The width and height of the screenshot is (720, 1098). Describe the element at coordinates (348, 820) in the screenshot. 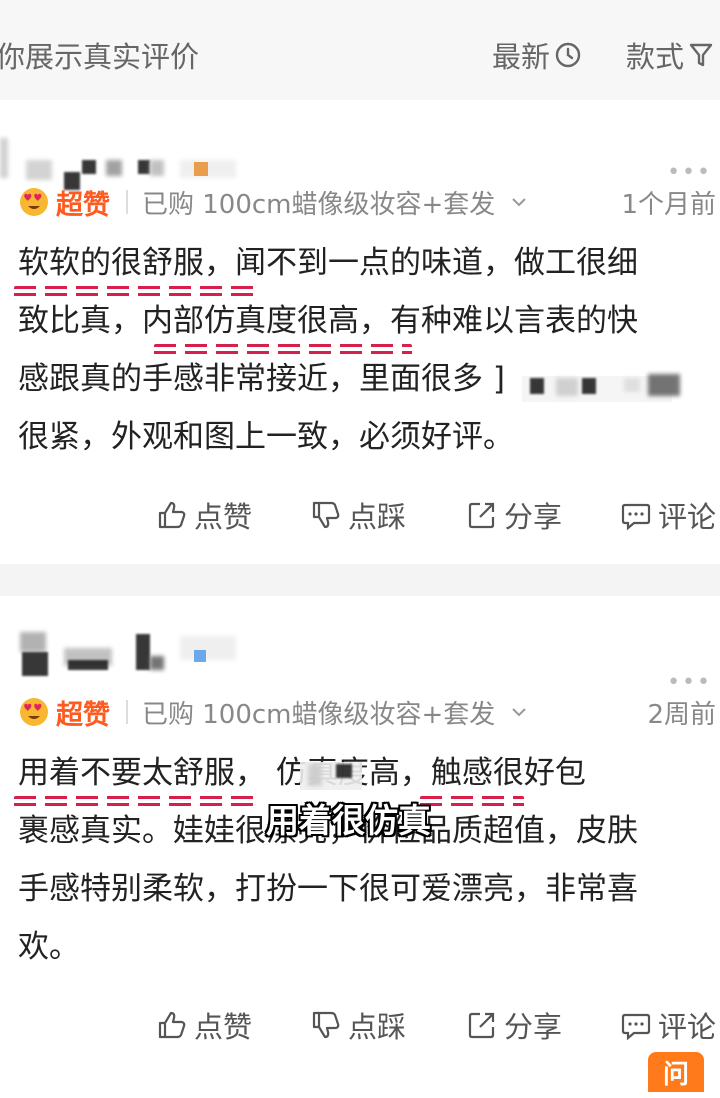

I see `video-caption-overlay: 用着很仿真` at that location.